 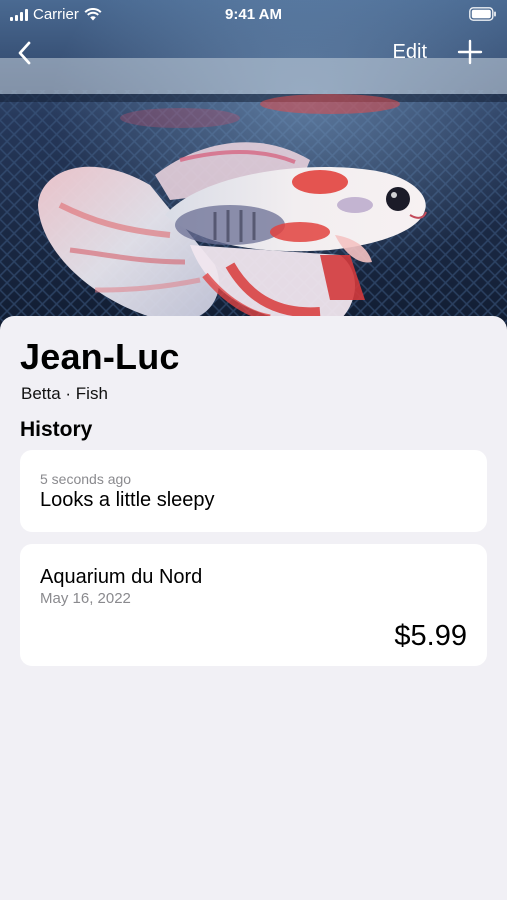 I want to click on battery-icon, so click(x=483, y=16).